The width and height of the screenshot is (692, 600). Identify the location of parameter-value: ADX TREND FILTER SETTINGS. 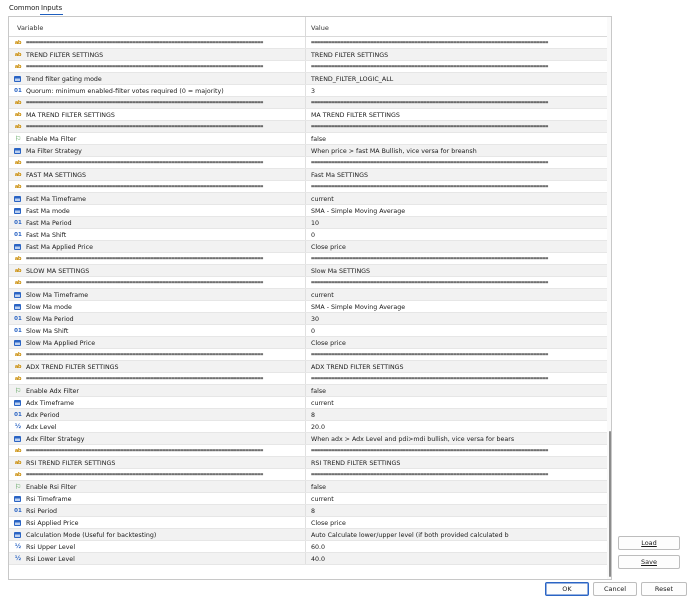
(357, 367).